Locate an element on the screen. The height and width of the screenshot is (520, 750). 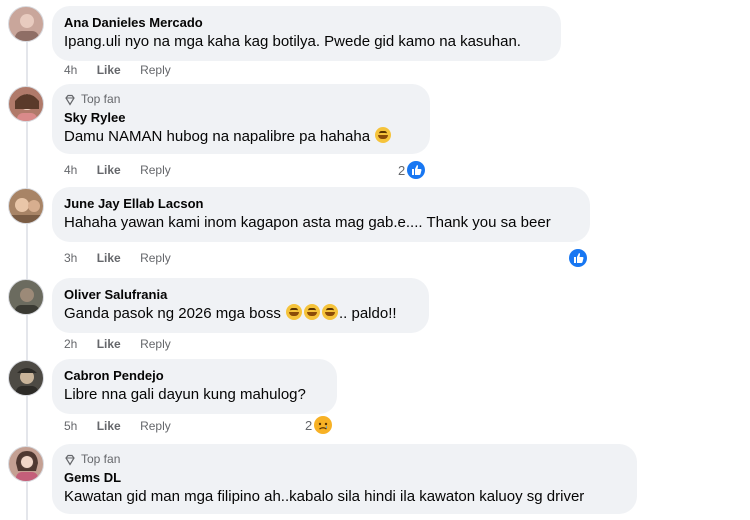
comment-author: Cabron Pendejo is located at coordinates (194, 375).